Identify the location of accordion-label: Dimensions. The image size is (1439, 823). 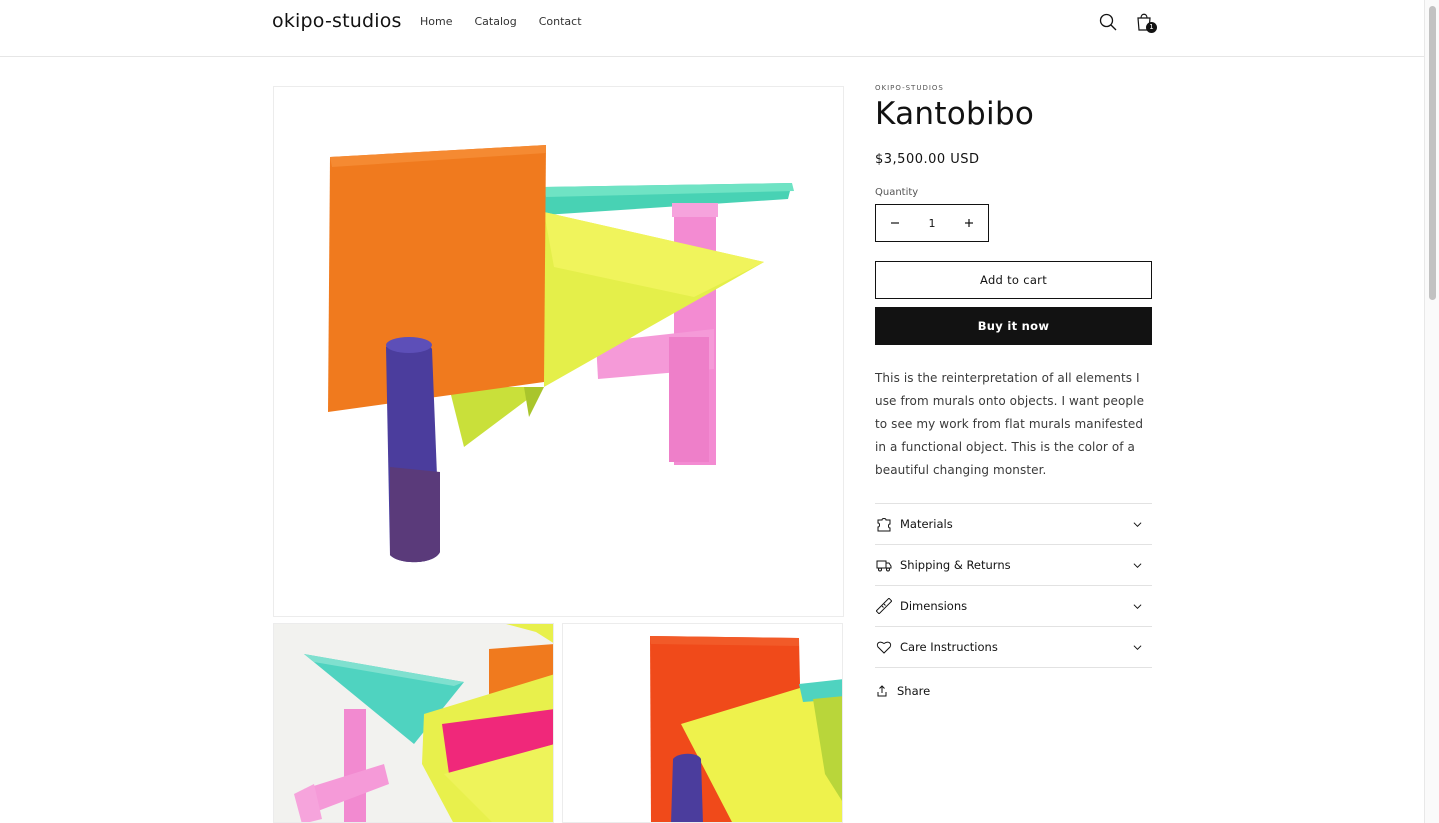
(934, 606).